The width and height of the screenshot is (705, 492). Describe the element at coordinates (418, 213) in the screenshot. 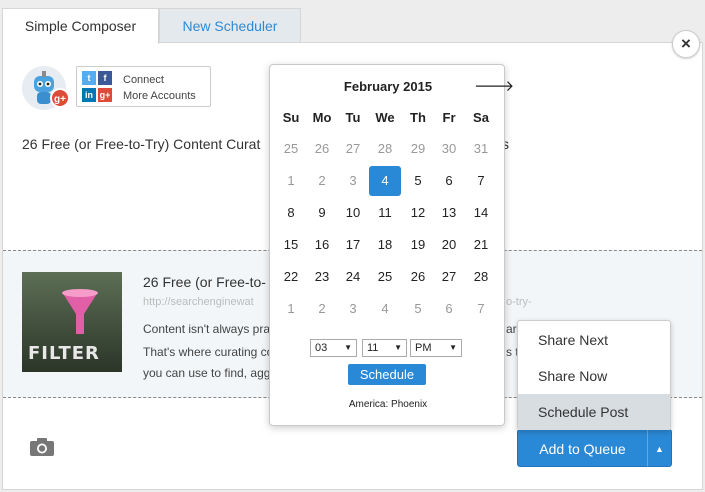

I see `day-cell: 12` at that location.